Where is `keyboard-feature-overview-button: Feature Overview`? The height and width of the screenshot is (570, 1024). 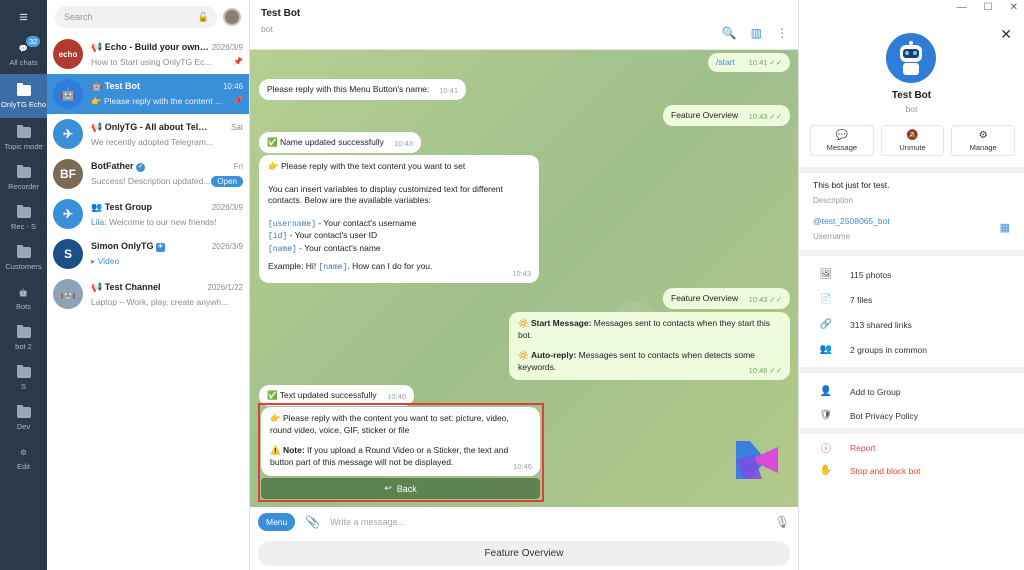
keyboard-feature-overview-button: Feature Overview is located at coordinates (524, 553).